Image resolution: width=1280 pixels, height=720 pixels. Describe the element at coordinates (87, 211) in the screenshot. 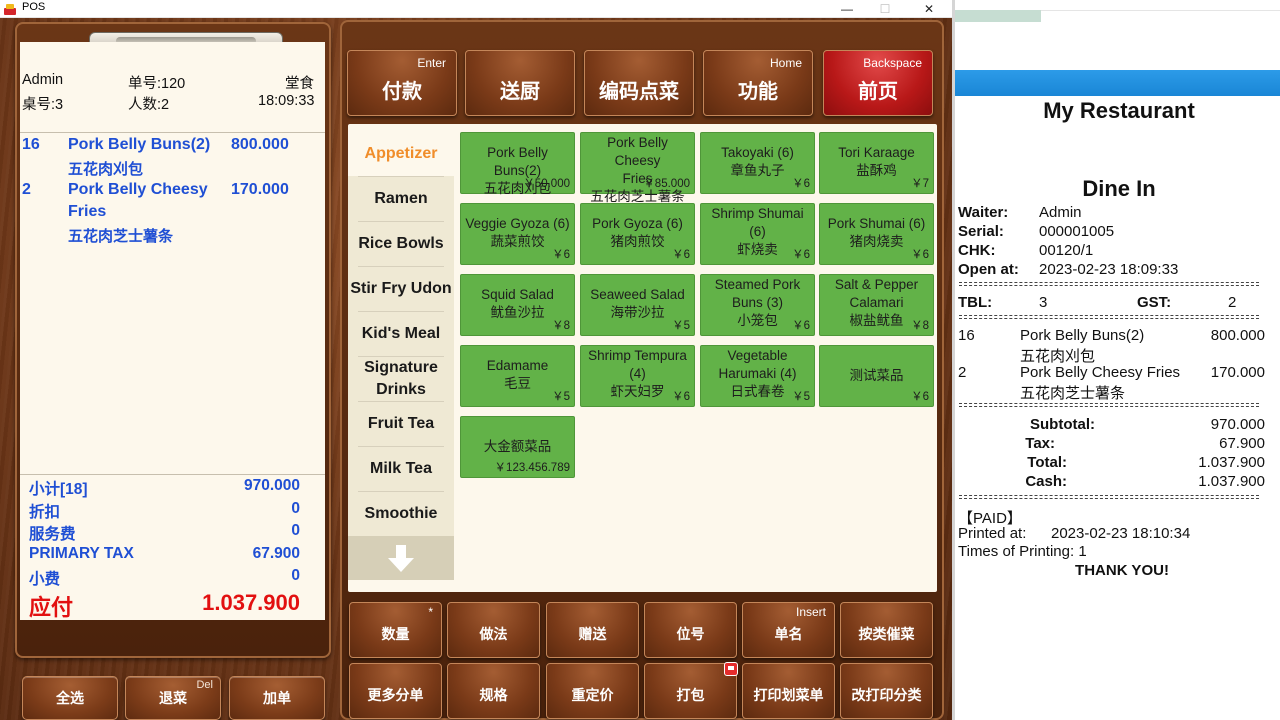

I see `item-name-line2: Fries` at that location.